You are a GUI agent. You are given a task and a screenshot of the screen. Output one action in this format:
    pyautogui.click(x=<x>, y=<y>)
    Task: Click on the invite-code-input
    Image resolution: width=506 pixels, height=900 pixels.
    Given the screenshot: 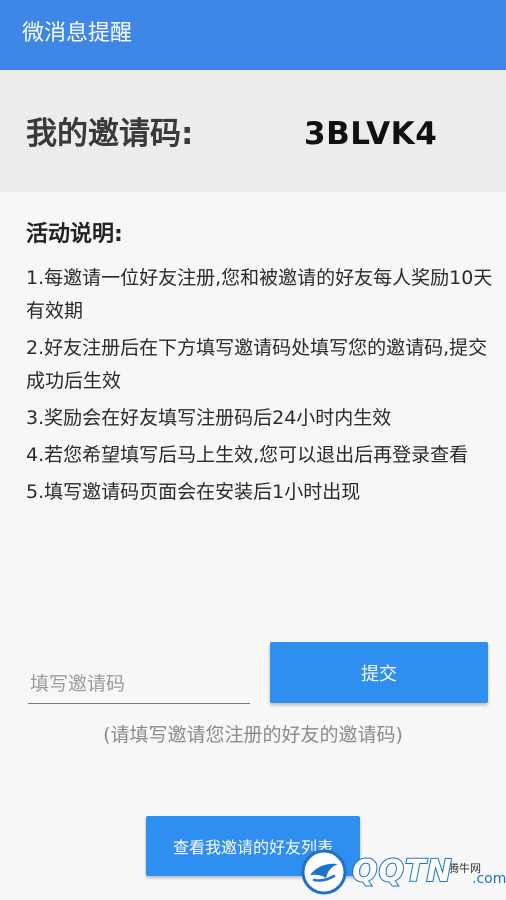 What is the action you would take?
    pyautogui.click(x=139, y=684)
    